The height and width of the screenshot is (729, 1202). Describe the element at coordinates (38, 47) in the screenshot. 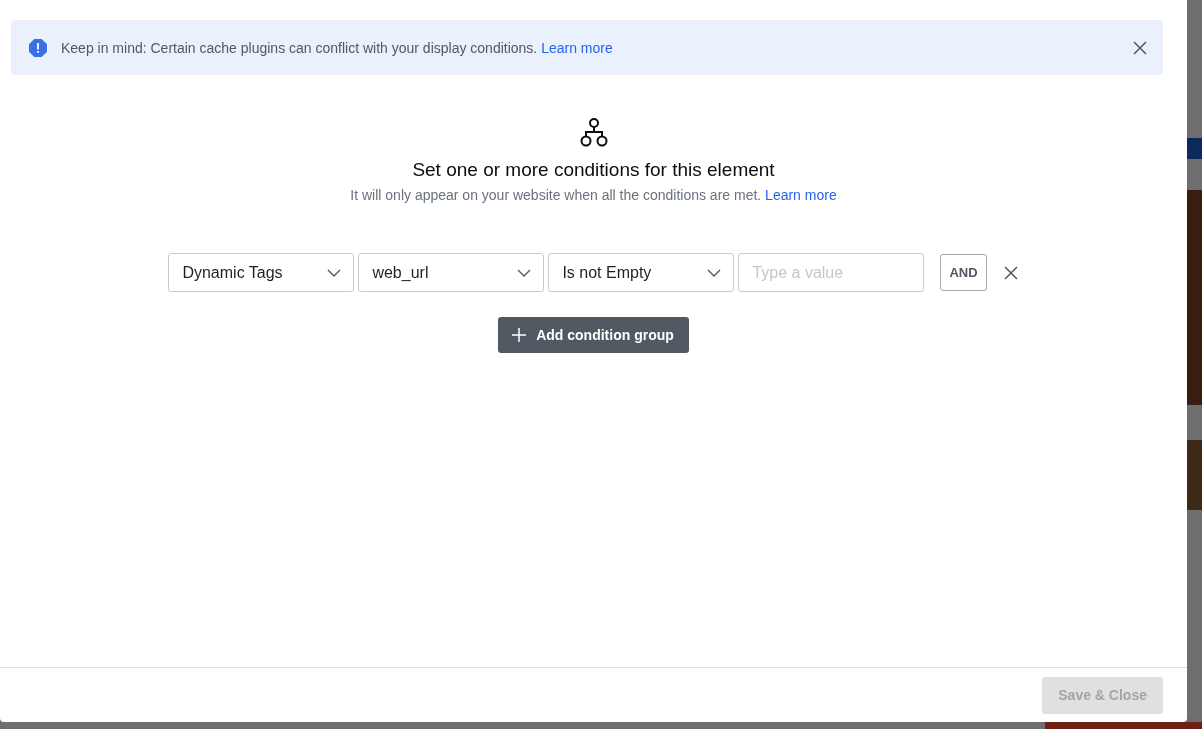

I see `alert-icon` at that location.